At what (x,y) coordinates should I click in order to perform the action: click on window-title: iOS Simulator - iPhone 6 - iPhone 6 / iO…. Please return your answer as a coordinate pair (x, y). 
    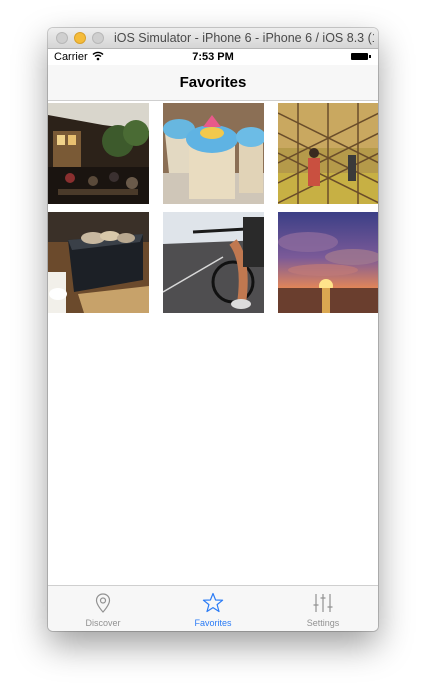
    Looking at the image, I should click on (244, 38).